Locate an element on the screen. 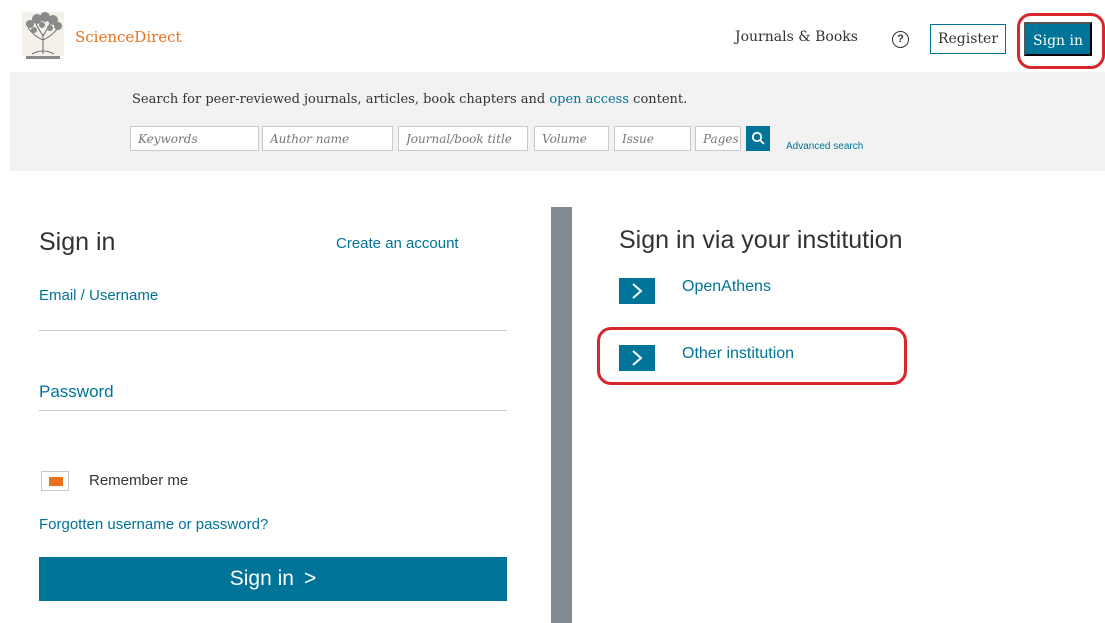 The height and width of the screenshot is (623, 1105). other-institution-label: Other institution is located at coordinates (738, 353).